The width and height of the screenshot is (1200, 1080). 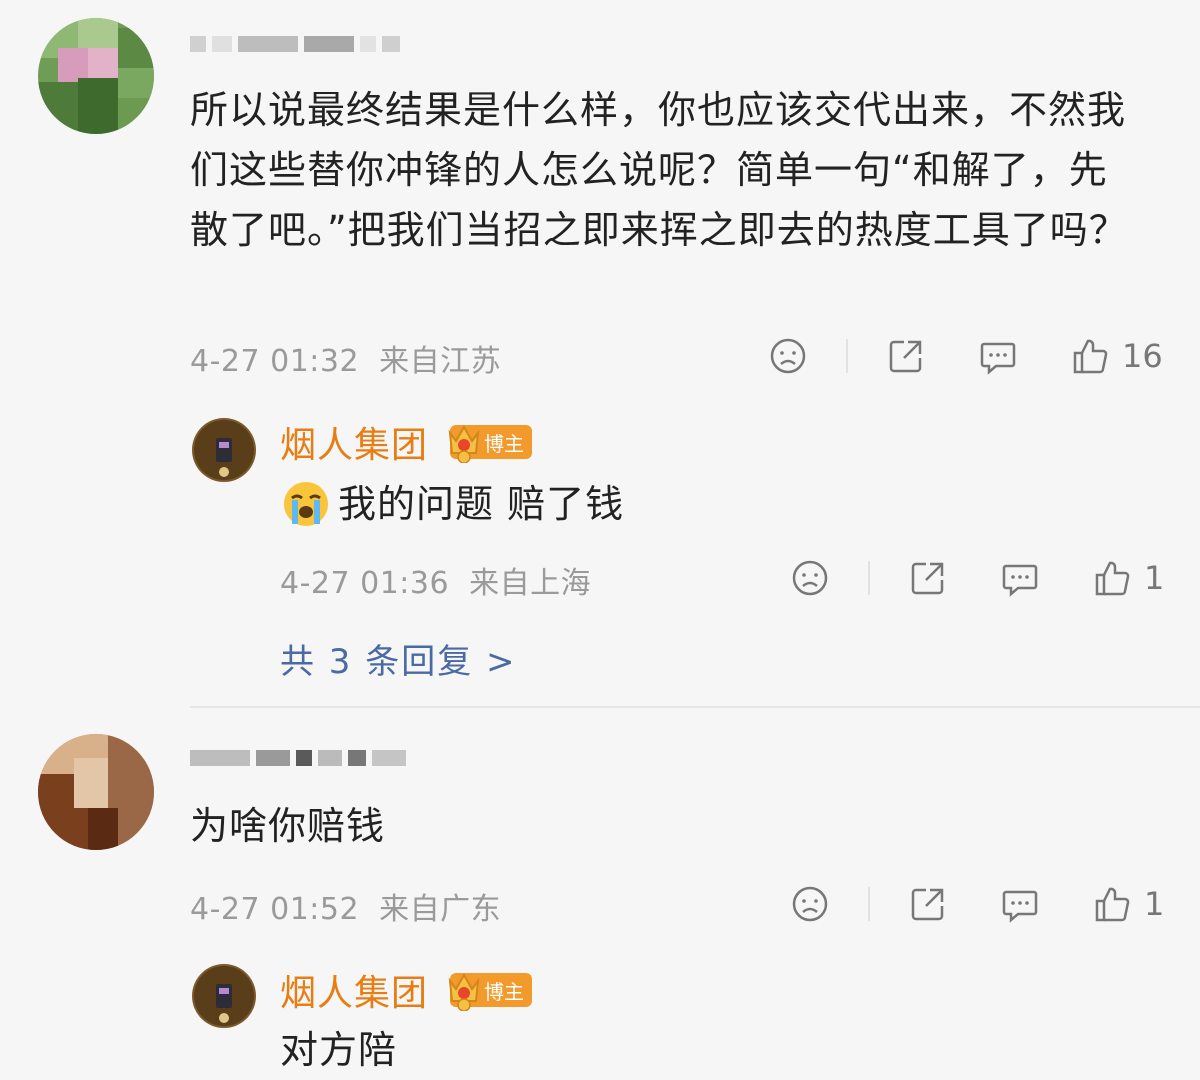 I want to click on comment-location: 来自江苏, so click(x=440, y=361).